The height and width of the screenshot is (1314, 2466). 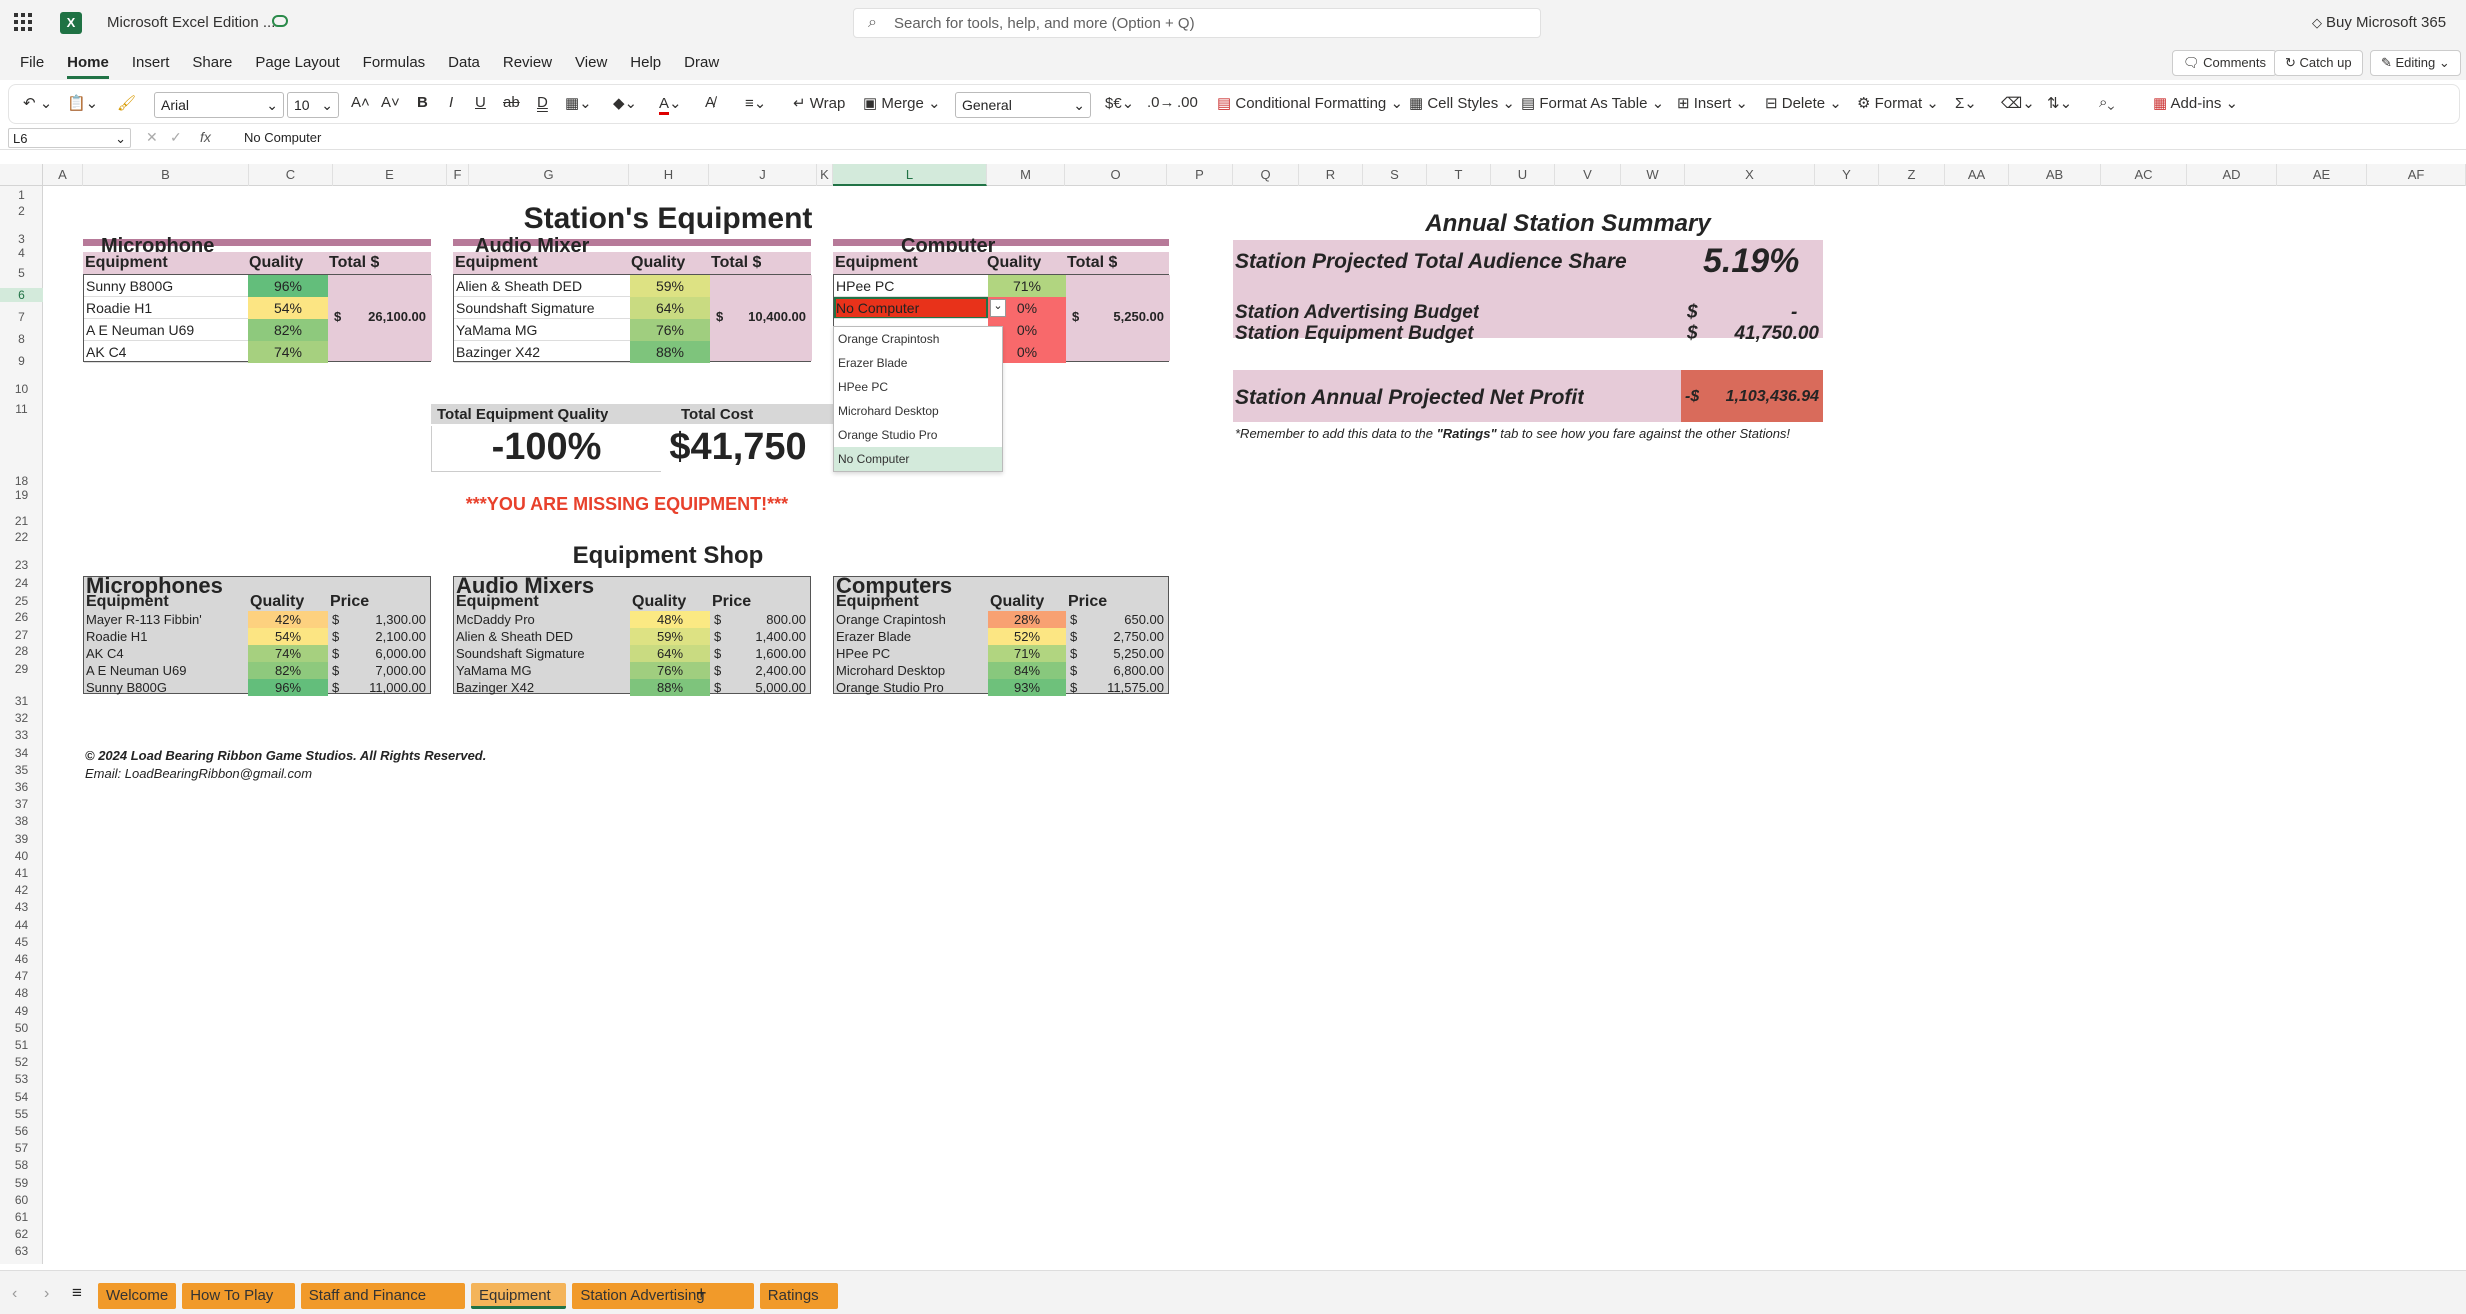 I want to click on select-all-corner, so click(x=21, y=175).